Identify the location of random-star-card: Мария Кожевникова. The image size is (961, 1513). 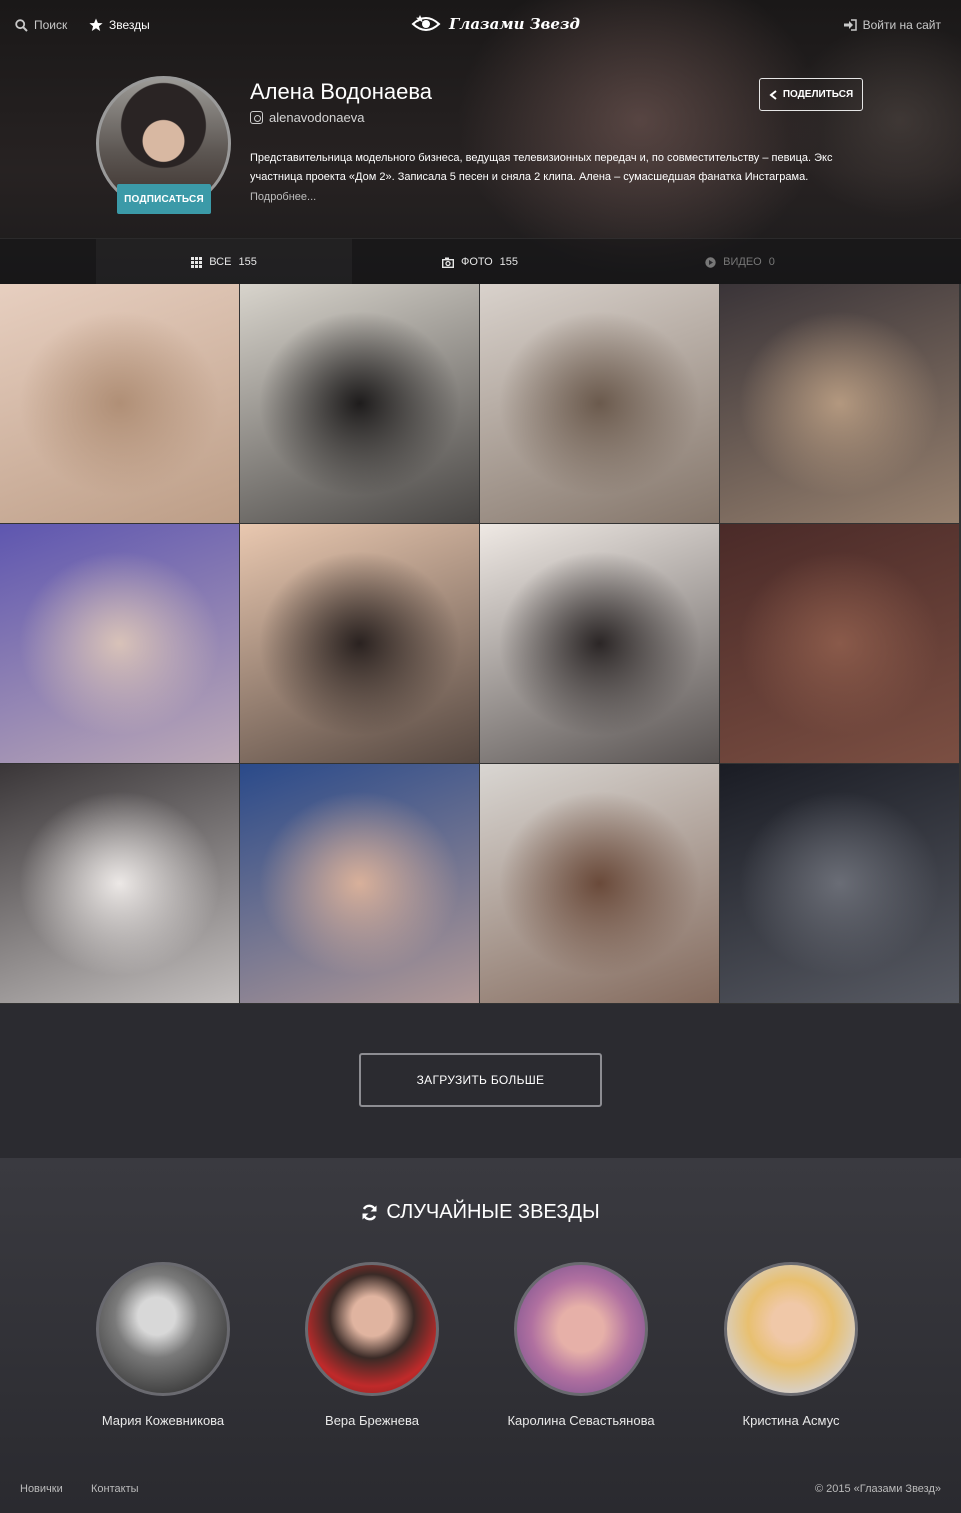
(163, 1345).